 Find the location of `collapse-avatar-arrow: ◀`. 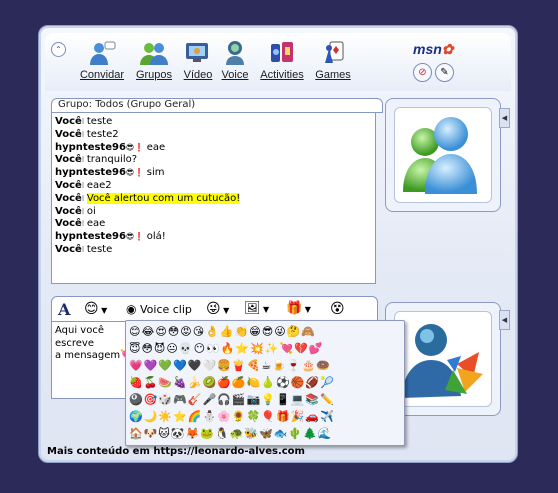

collapse-avatar-arrow: ◀ is located at coordinates (504, 118).